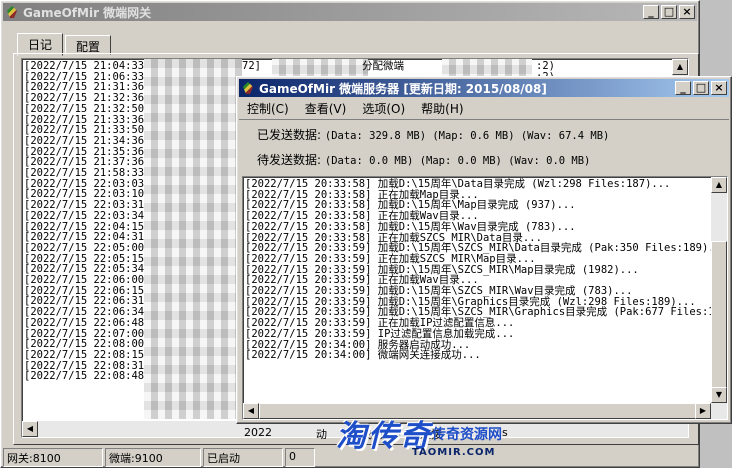  I want to click on server-vertical-scrollbar: ▲ ▼, so click(719, 298).